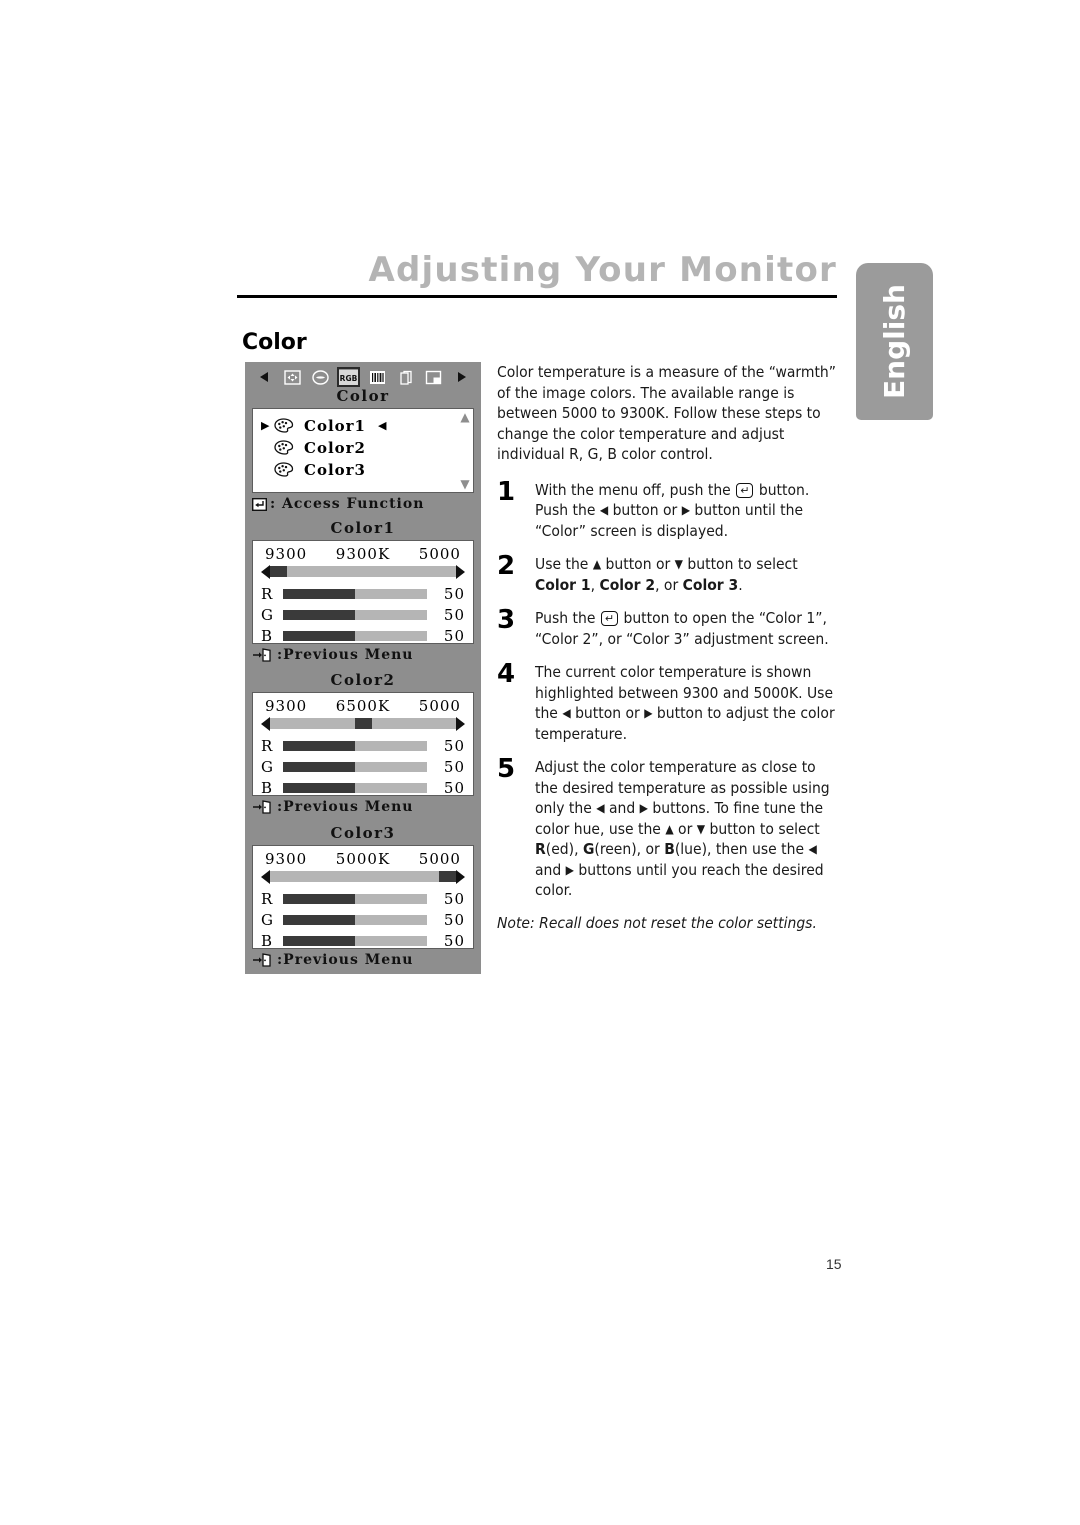 The height and width of the screenshot is (1525, 1080). I want to click on osd-panel-body: 9300 9300K 5000 R 50 G 50 B 50, so click(363, 593).